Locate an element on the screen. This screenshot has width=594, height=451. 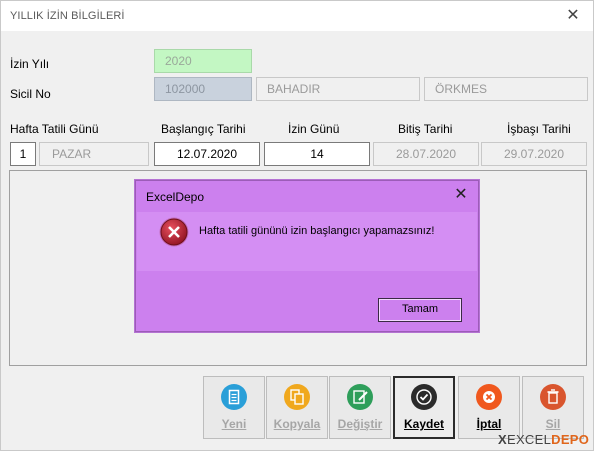
kaydet-button-label: Kaydet is located at coordinates (423, 424).